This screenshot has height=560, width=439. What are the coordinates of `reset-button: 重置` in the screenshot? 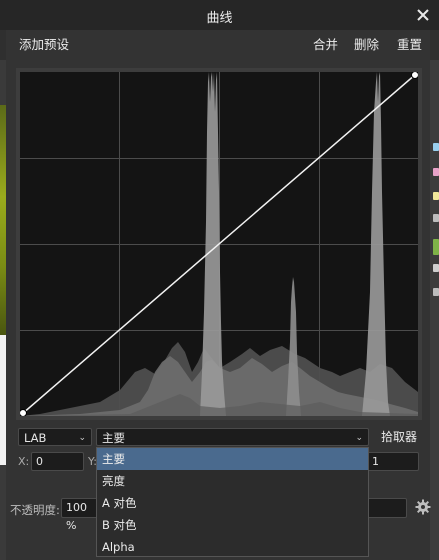 It's located at (409, 43).